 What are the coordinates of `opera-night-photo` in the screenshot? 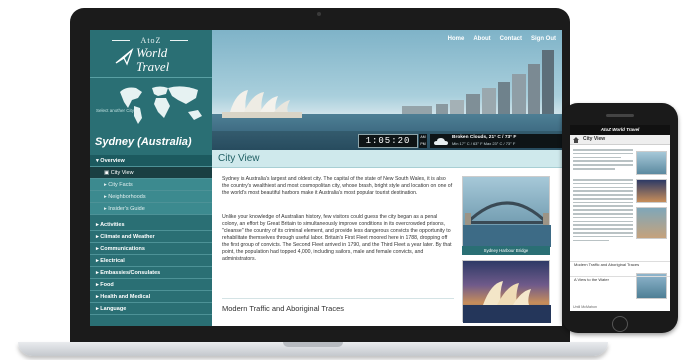 It's located at (506, 291).